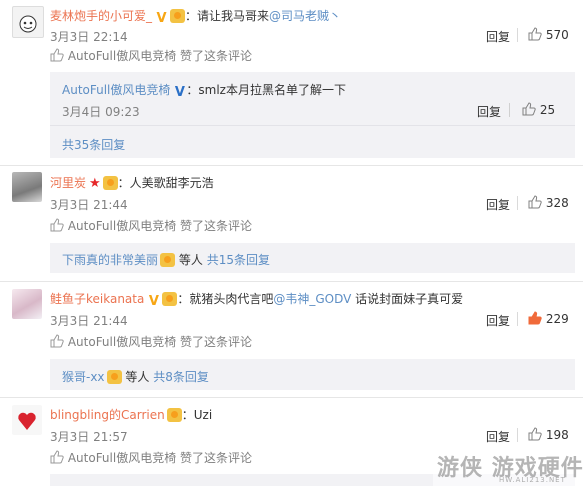 The image size is (583, 486). Describe the element at coordinates (101, 112) in the screenshot. I see `reply-date: 3月4日 09:23` at that location.